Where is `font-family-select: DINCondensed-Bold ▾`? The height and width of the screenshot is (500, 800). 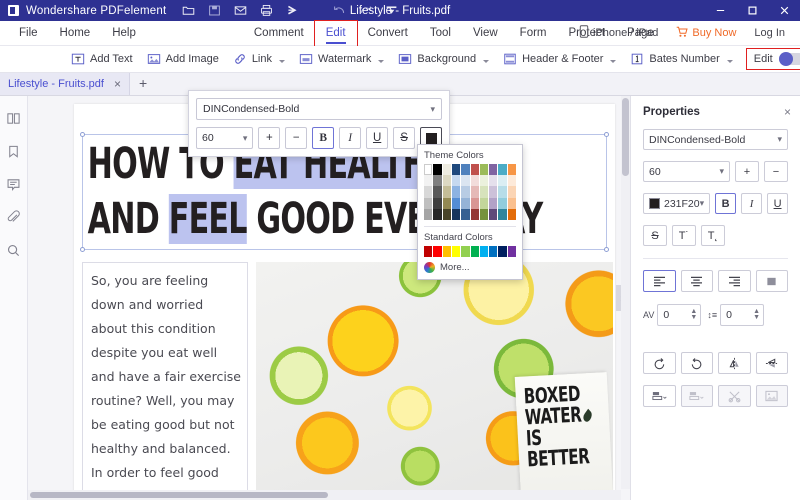 font-family-select: DINCondensed-Bold ▾ is located at coordinates (715, 139).